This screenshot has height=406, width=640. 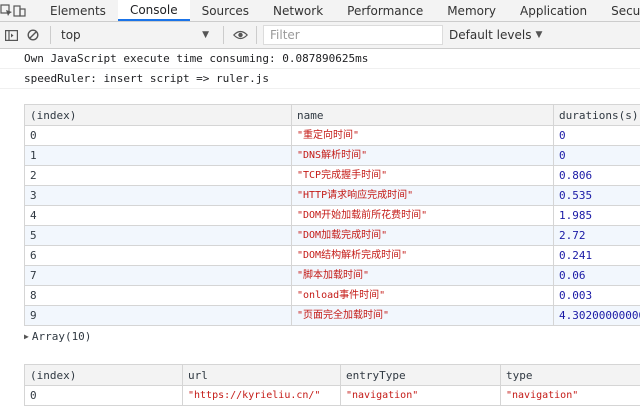 I want to click on array-expander: ▶ Array(10), so click(x=57, y=336).